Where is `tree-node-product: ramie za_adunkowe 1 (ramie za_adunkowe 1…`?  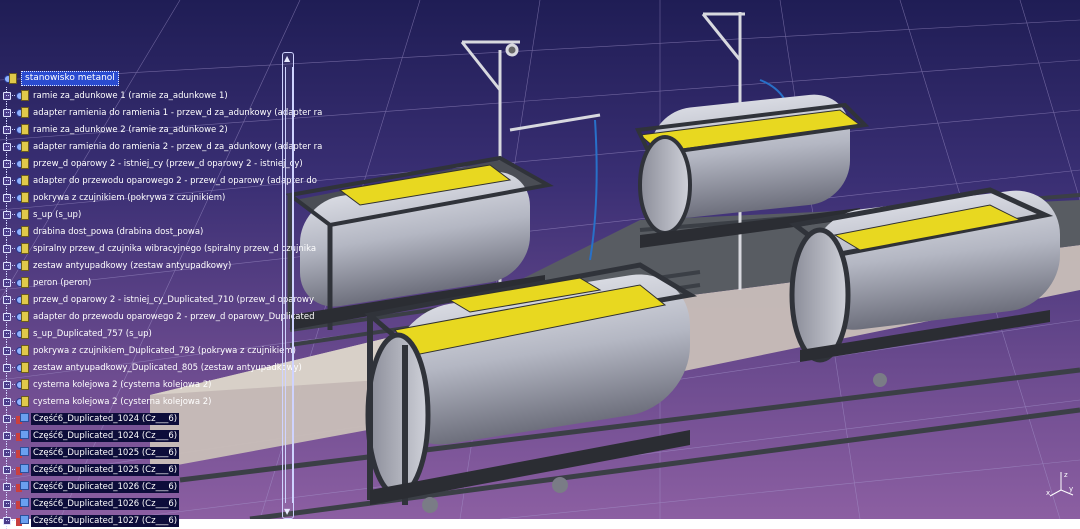 tree-node-product: ramie za_adunkowe 1 (ramie za_adunkowe 1… is located at coordinates (116, 95).